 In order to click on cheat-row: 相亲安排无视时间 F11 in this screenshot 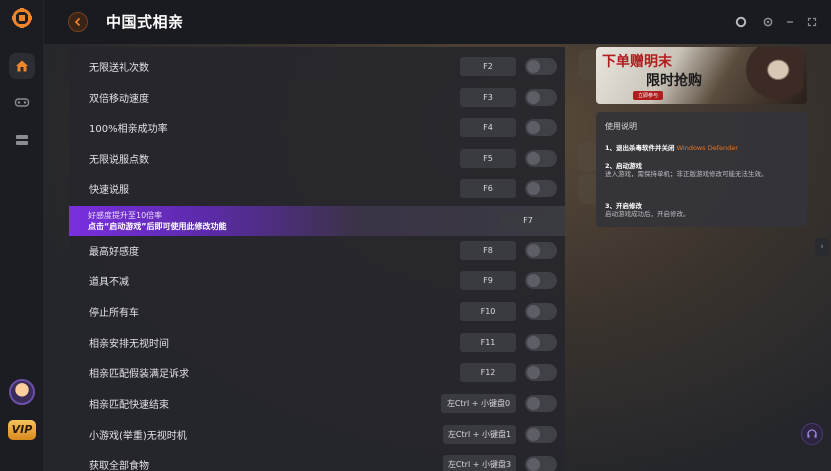, I will do `click(317, 343)`.